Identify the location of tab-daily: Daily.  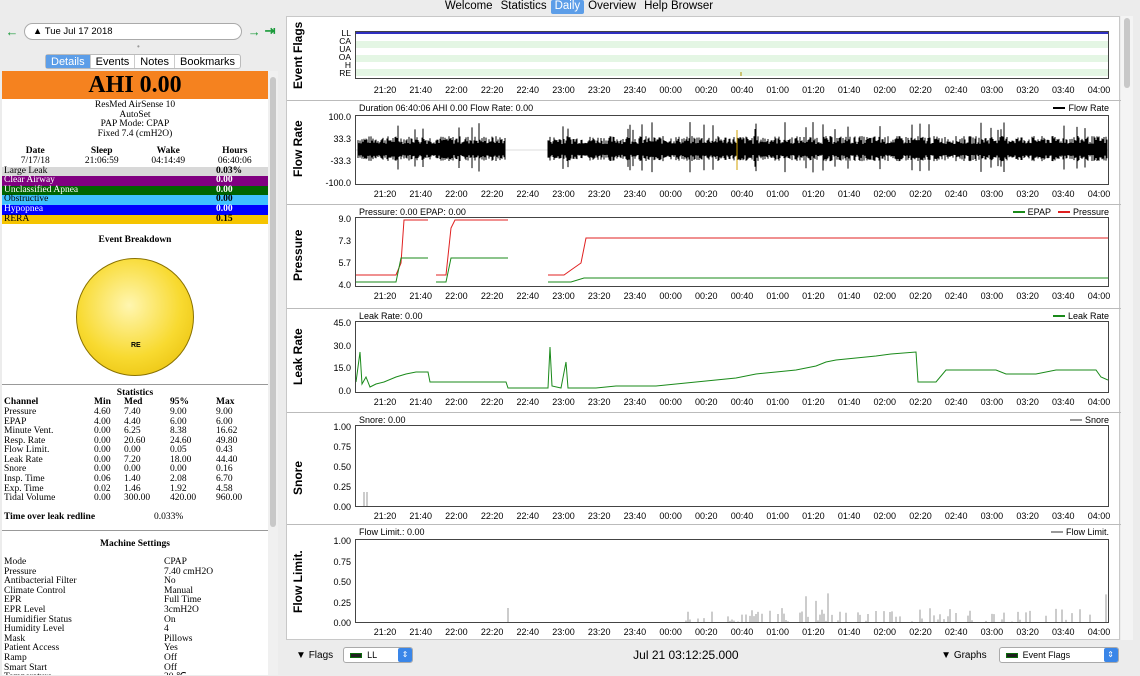
(567, 7).